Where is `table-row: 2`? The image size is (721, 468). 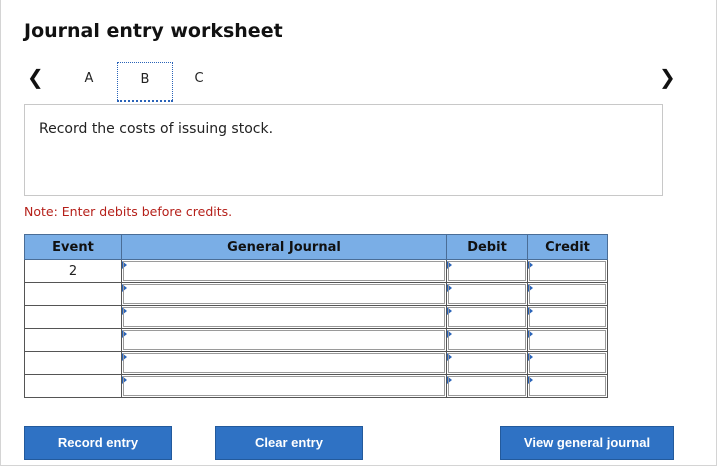 table-row: 2 is located at coordinates (316, 271).